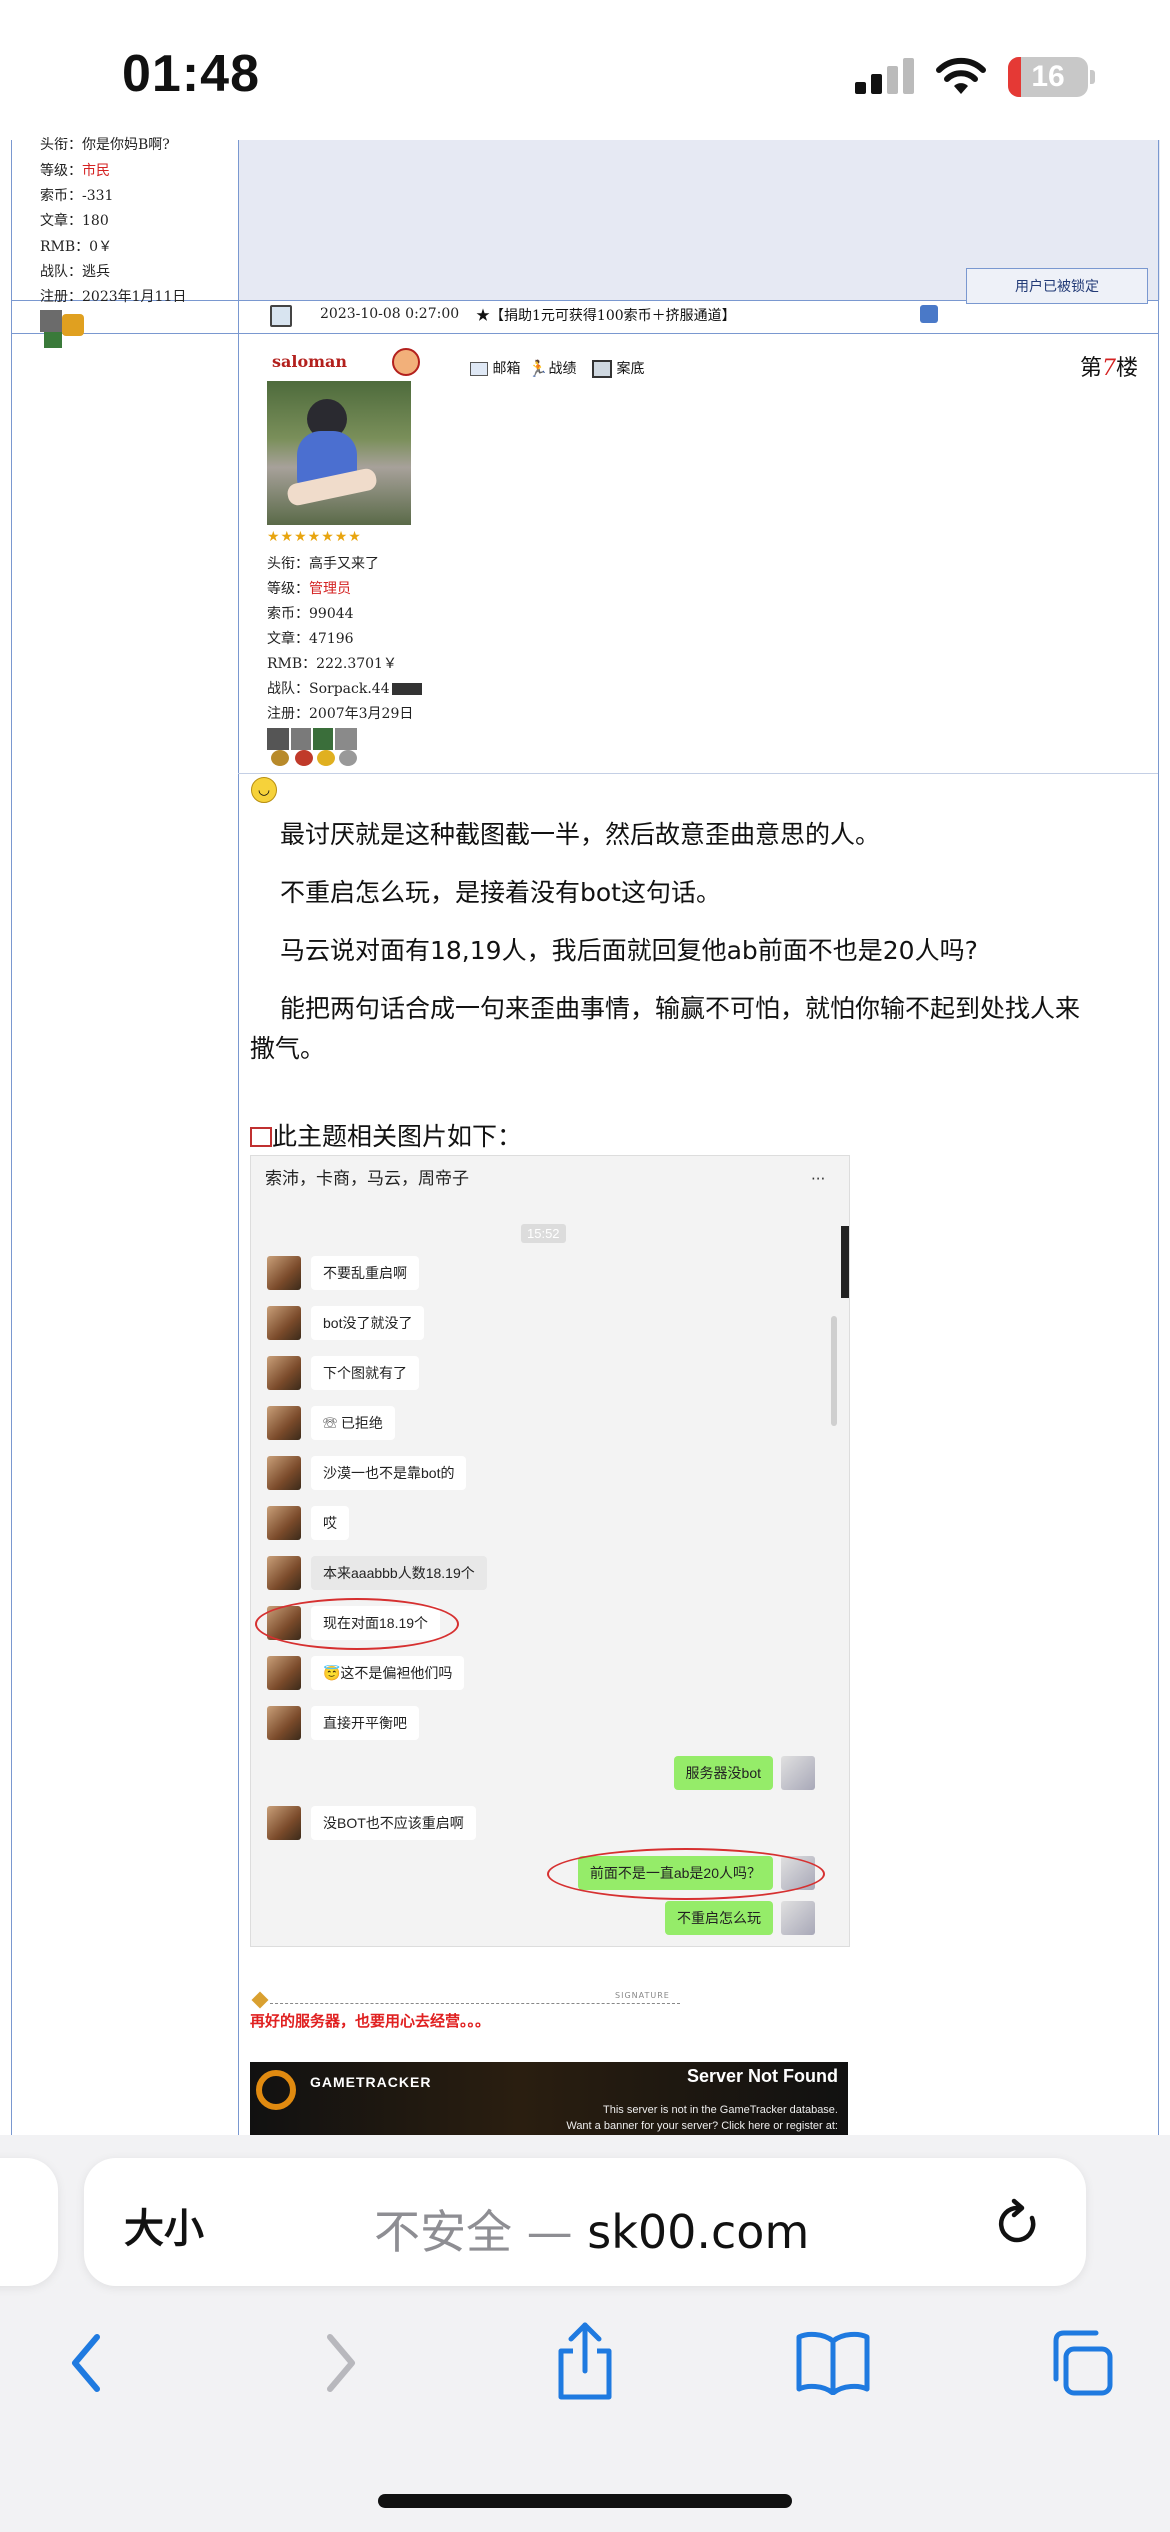  I want to click on cellular-signal-icon, so click(885, 76).